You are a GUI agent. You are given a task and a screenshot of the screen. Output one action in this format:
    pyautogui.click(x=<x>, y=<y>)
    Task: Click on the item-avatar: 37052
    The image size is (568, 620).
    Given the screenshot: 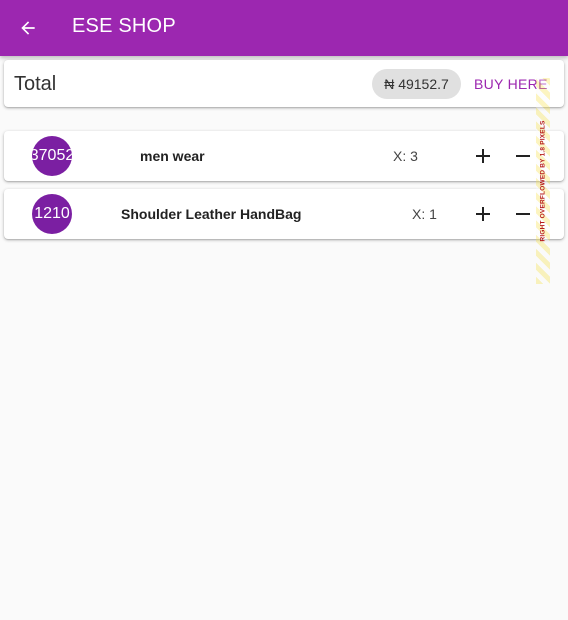 What is the action you would take?
    pyautogui.click(x=52, y=156)
    